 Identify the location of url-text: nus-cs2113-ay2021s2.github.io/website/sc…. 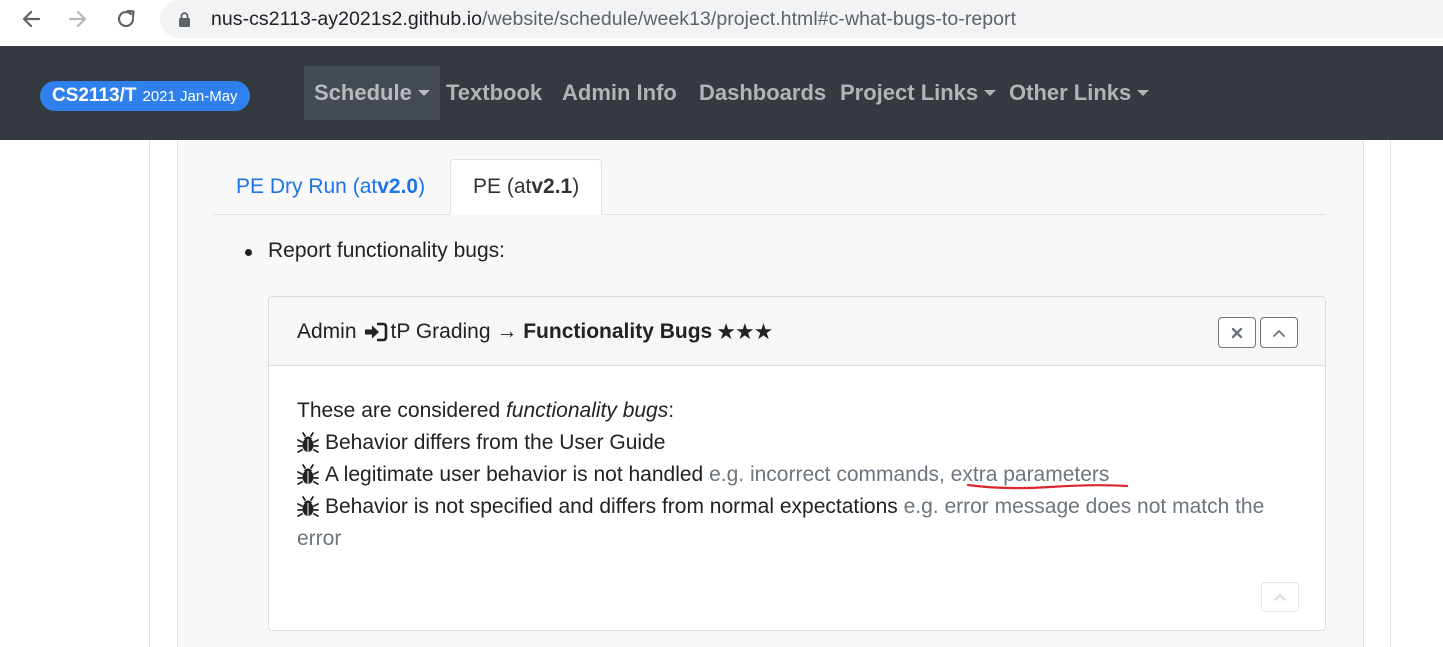
(613, 19).